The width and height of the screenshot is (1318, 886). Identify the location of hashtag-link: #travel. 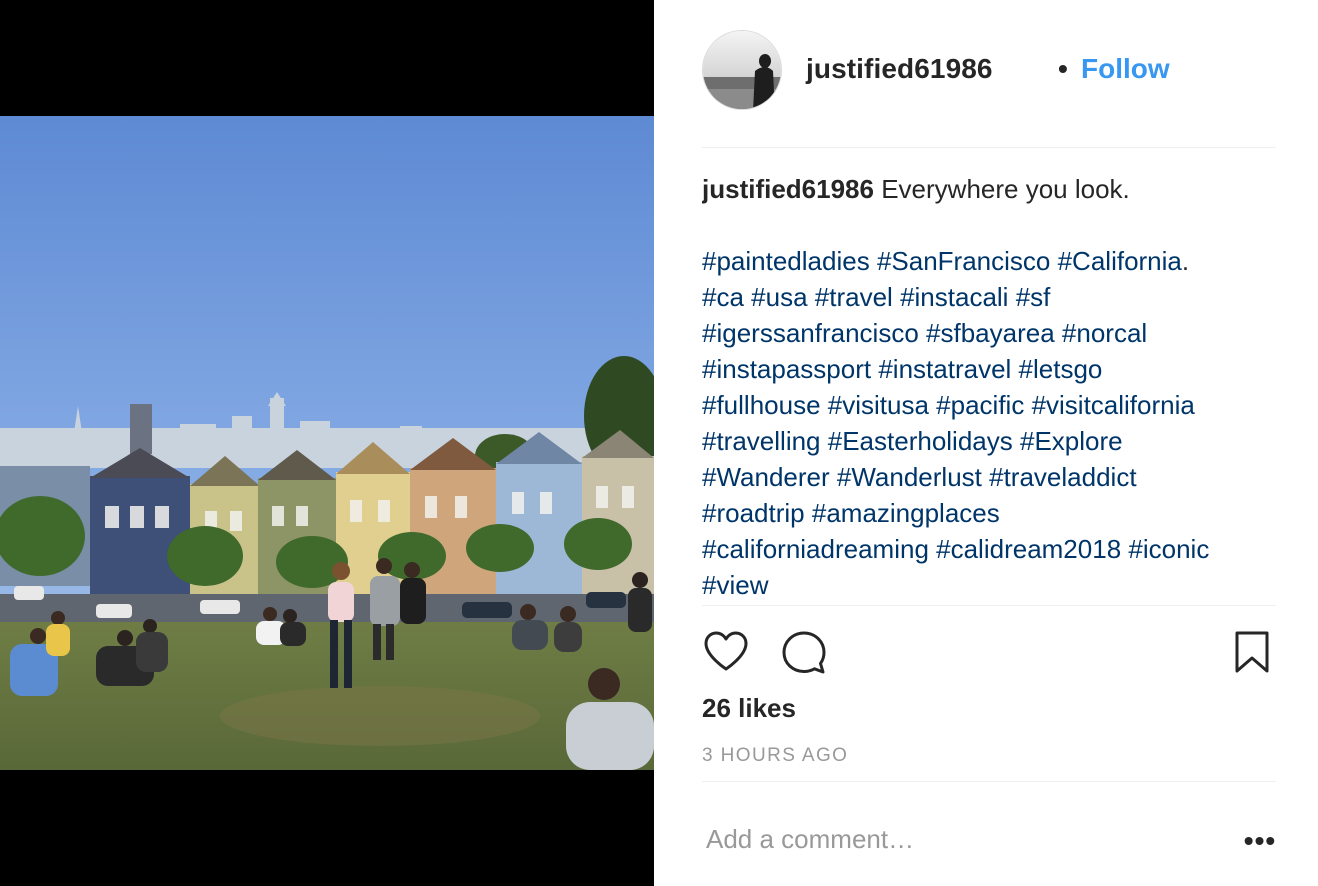
(854, 297).